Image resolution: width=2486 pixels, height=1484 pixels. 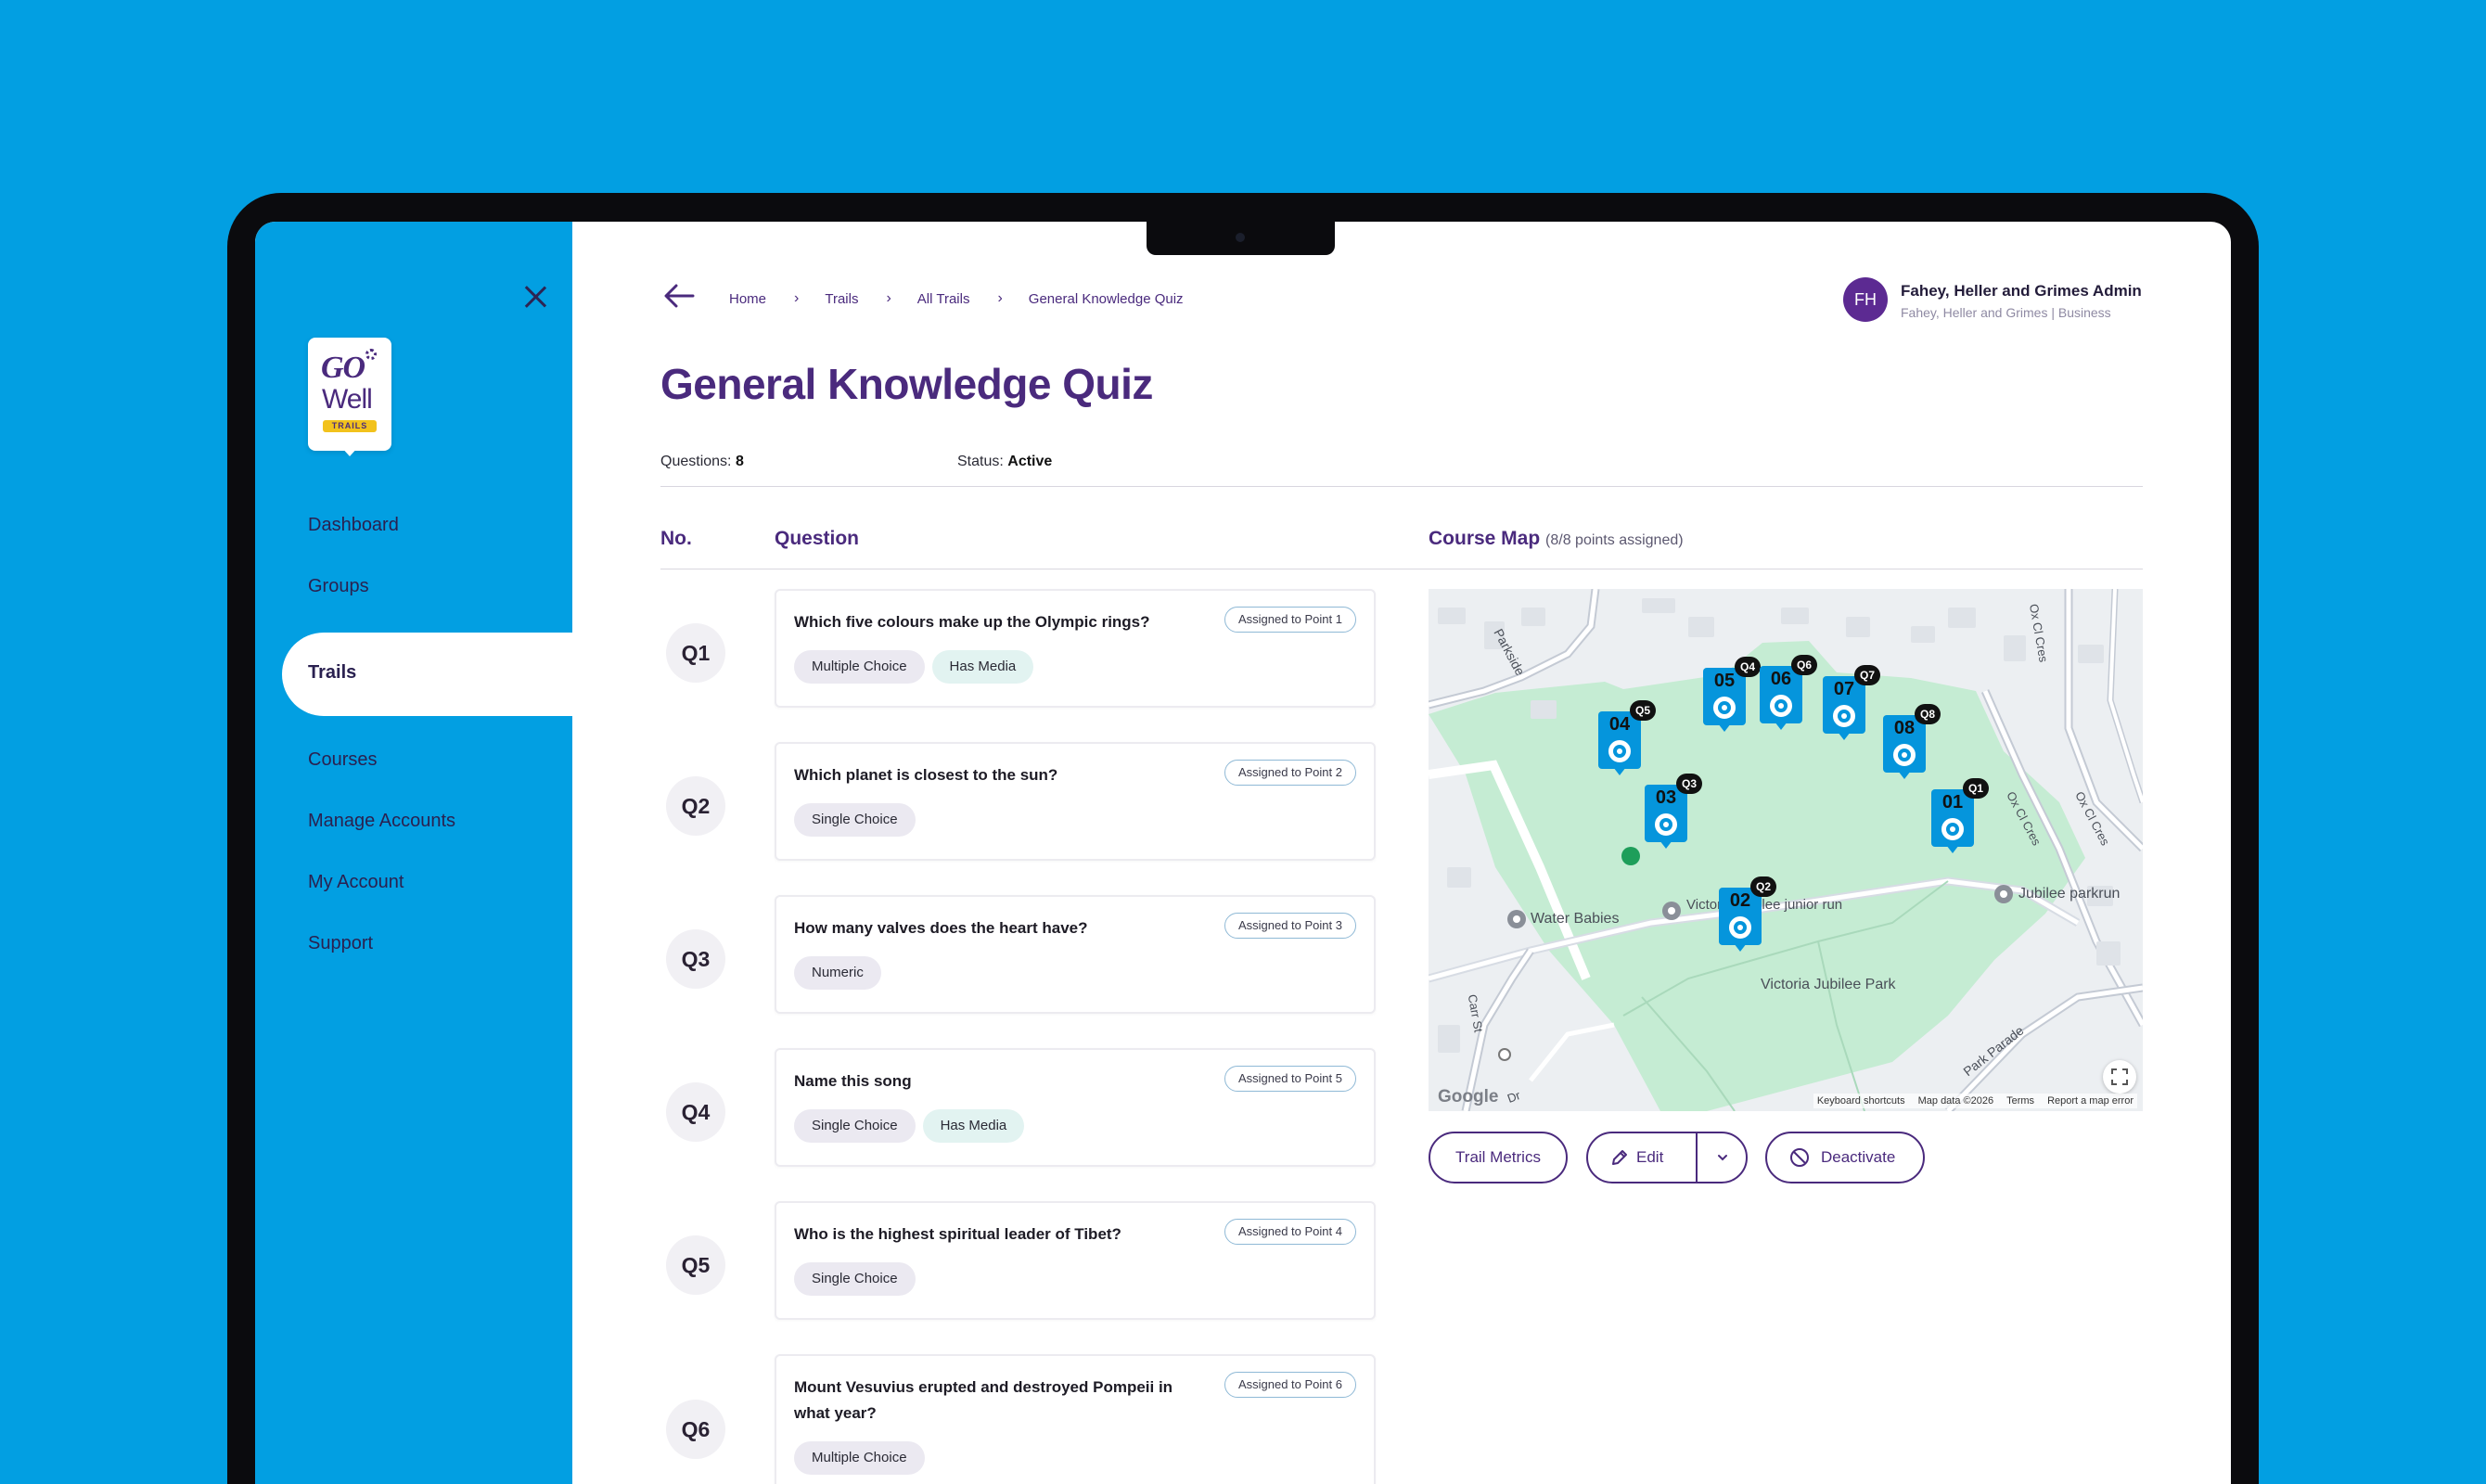 I want to click on deactivate-button: Deactivate, so click(x=1845, y=1157).